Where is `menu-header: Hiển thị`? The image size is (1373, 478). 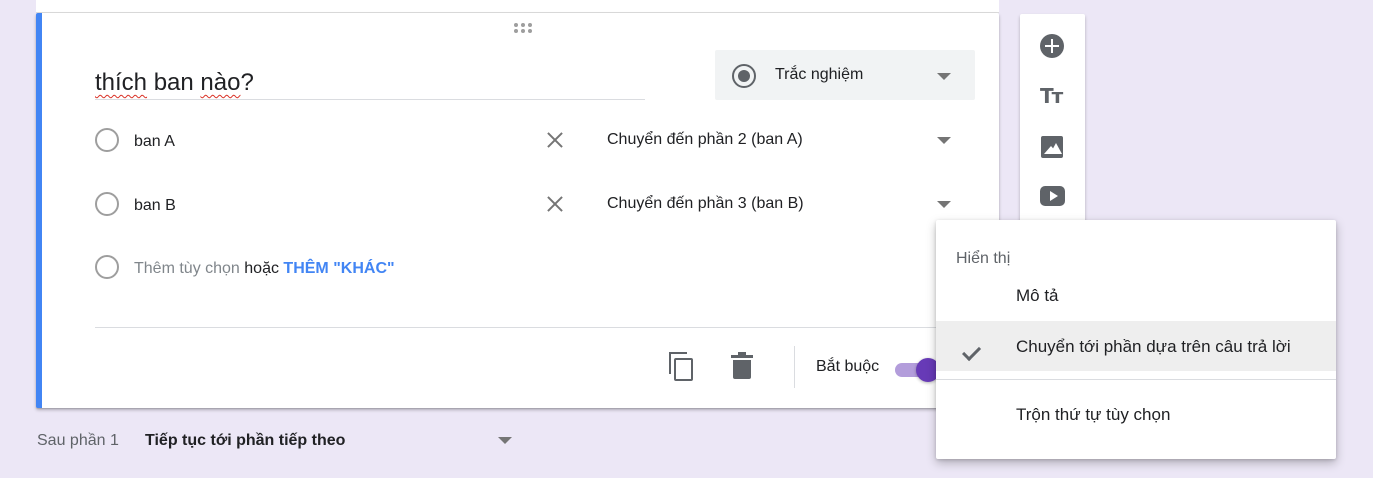 menu-header: Hiển thị is located at coordinates (983, 258).